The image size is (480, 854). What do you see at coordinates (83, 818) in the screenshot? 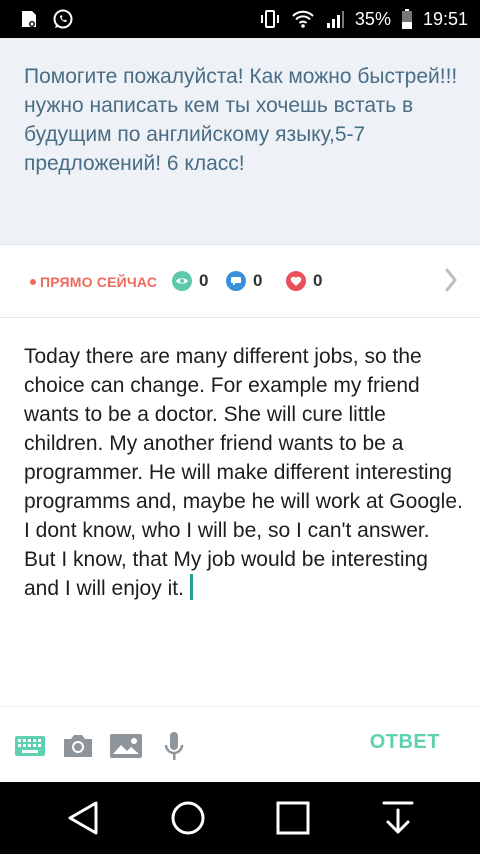
I see `back-icon` at bounding box center [83, 818].